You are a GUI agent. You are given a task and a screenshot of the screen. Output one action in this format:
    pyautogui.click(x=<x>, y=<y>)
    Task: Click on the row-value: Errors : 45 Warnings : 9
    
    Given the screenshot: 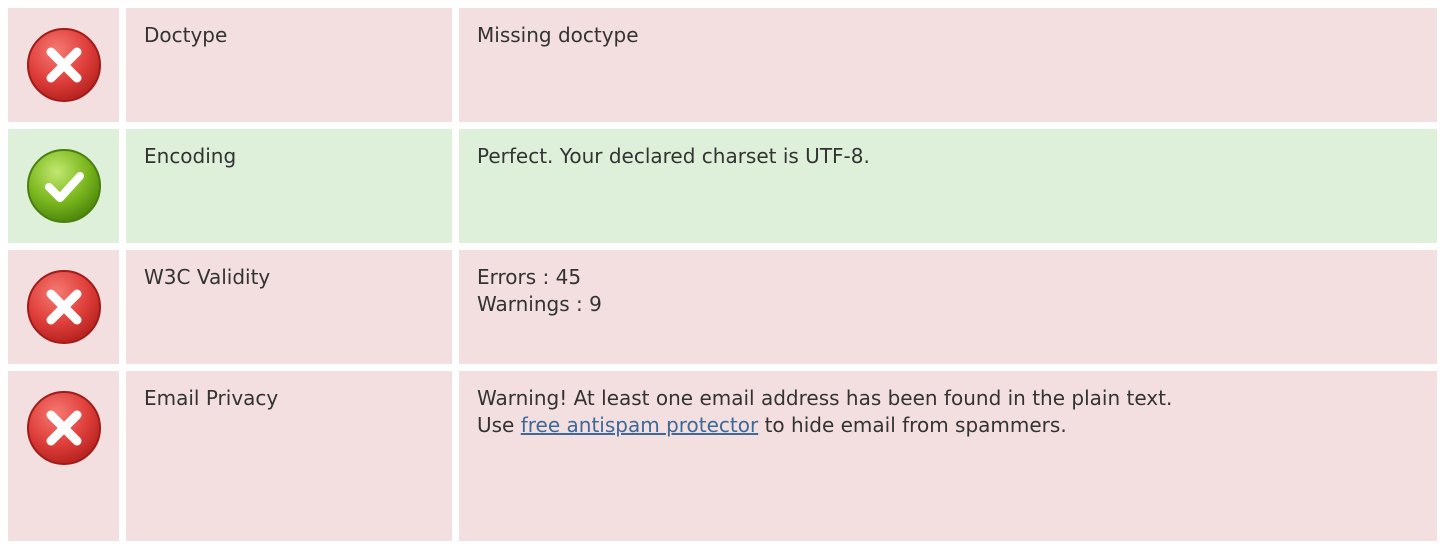 What is the action you would take?
    pyautogui.click(x=948, y=307)
    